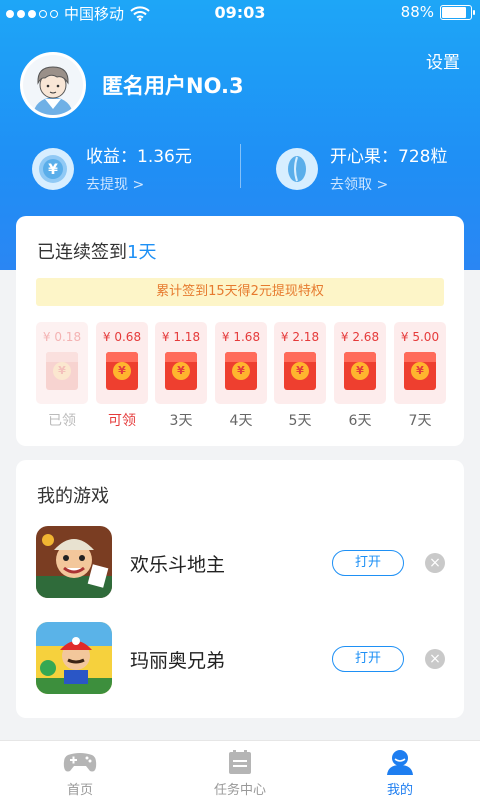 The image size is (480, 800). What do you see at coordinates (417, 12) in the screenshot?
I see `battery-percent: 88%` at bounding box center [417, 12].